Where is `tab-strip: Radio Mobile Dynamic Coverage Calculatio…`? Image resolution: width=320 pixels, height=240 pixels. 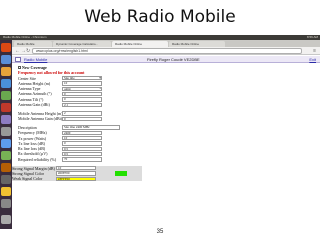
tab-strip: Radio Mobile Dynamic Coverage Calculatio… is located at coordinates (166, 43).